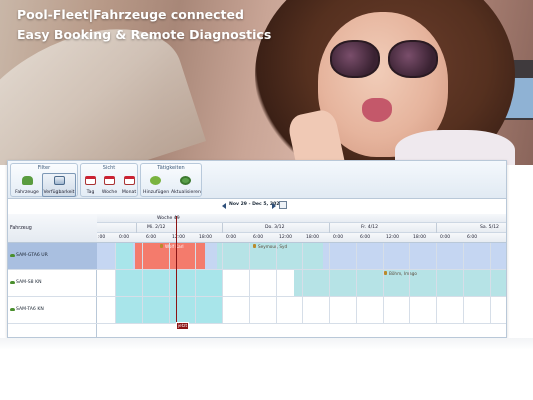 This screenshot has height=400, width=533. Describe the element at coordinates (156, 192) in the screenshot. I see `button-label: Hinzufügen` at that location.